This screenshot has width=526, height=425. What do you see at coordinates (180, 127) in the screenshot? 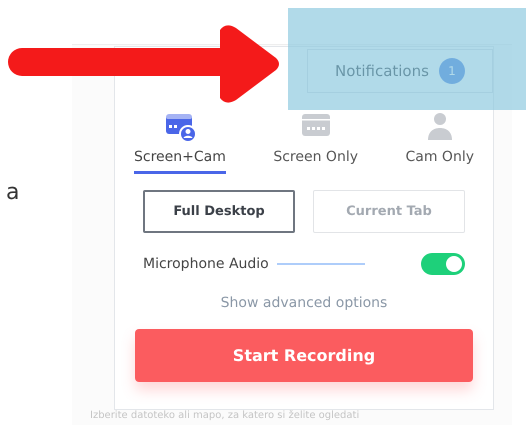
I see `screen-person-icon` at bounding box center [180, 127].